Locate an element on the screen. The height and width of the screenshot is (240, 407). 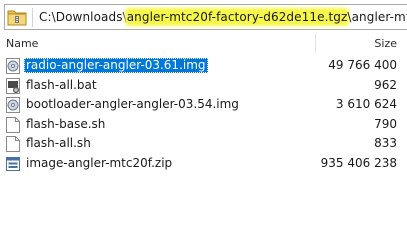
batch-file-icon is located at coordinates (13, 85).